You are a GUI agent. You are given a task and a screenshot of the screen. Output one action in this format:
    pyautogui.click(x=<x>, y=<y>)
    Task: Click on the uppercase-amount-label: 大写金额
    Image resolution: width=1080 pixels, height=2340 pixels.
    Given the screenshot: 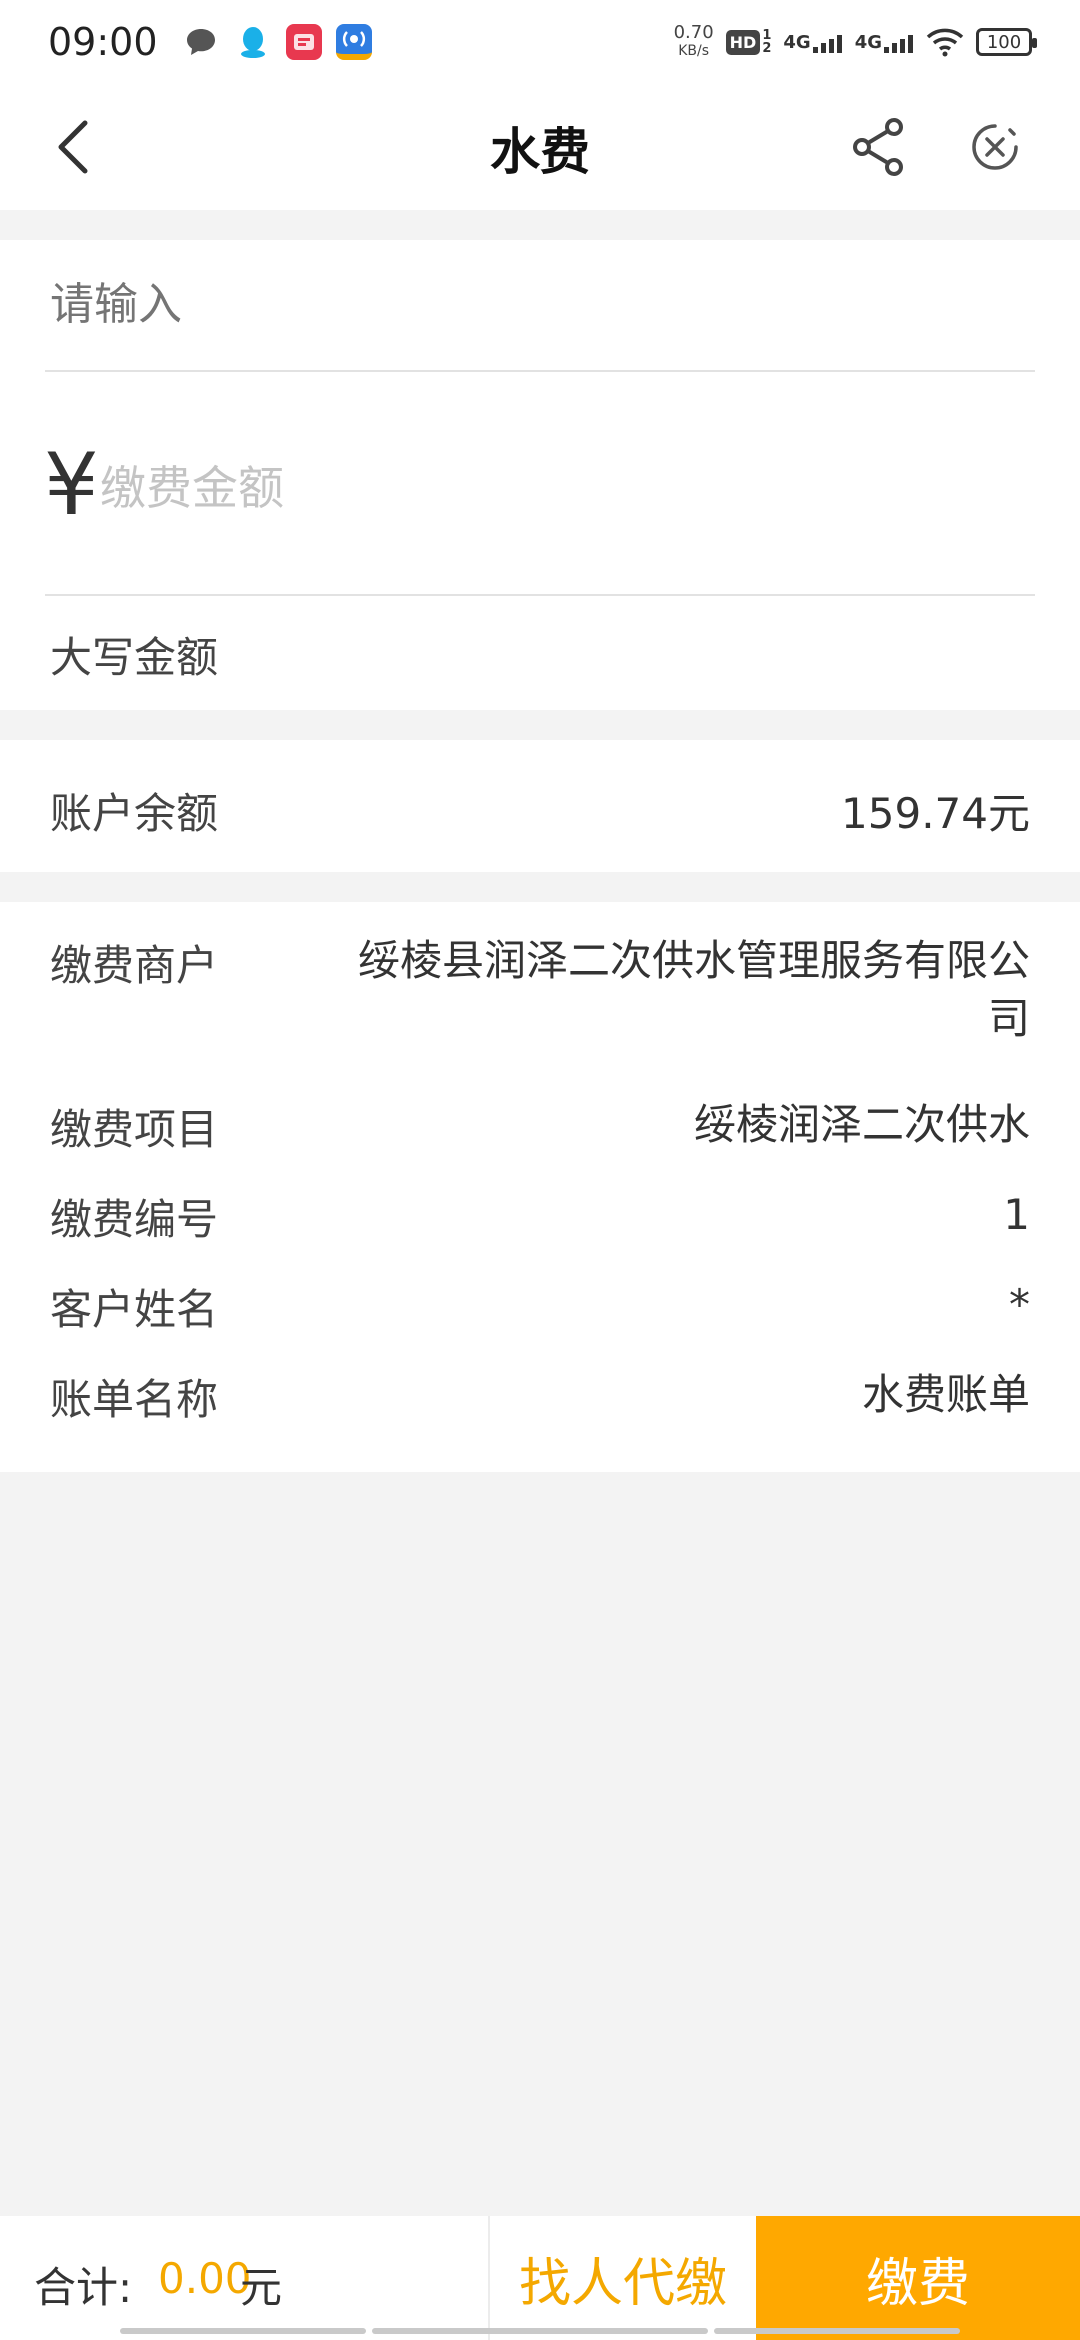 What is the action you would take?
    pyautogui.click(x=134, y=657)
    